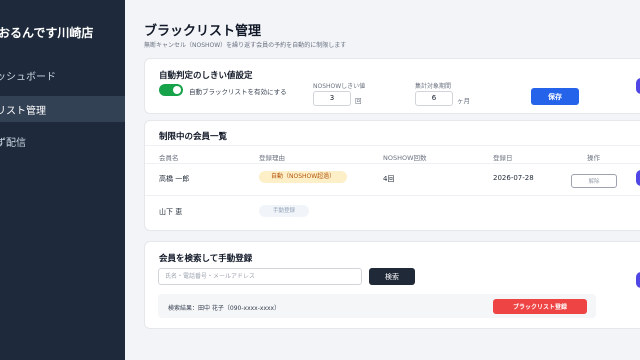 Image resolution: width=640 pixels, height=360 pixels. I want to click on period-input: 6, so click(434, 98).